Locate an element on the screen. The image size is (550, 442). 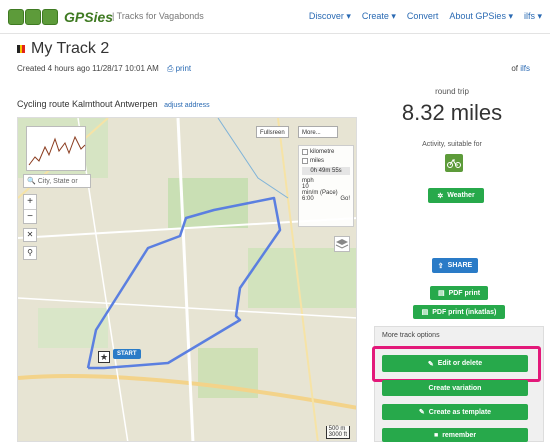
unit-kilometre-option: kilometre is located at coordinates (326, 152).